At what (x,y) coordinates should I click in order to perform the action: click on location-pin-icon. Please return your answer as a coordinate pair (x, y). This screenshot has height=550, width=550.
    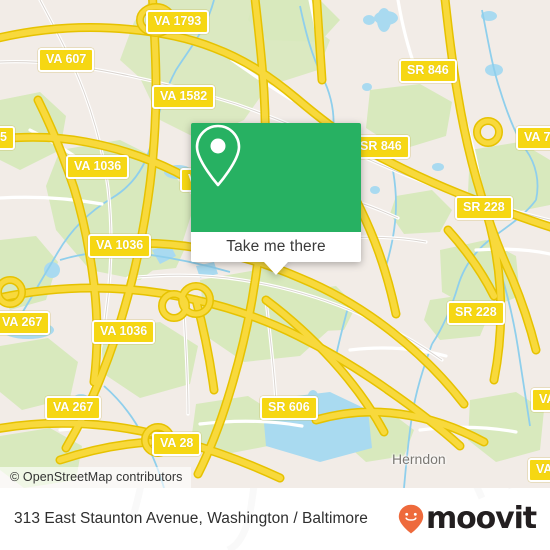
    Looking at the image, I should click on (218, 155).